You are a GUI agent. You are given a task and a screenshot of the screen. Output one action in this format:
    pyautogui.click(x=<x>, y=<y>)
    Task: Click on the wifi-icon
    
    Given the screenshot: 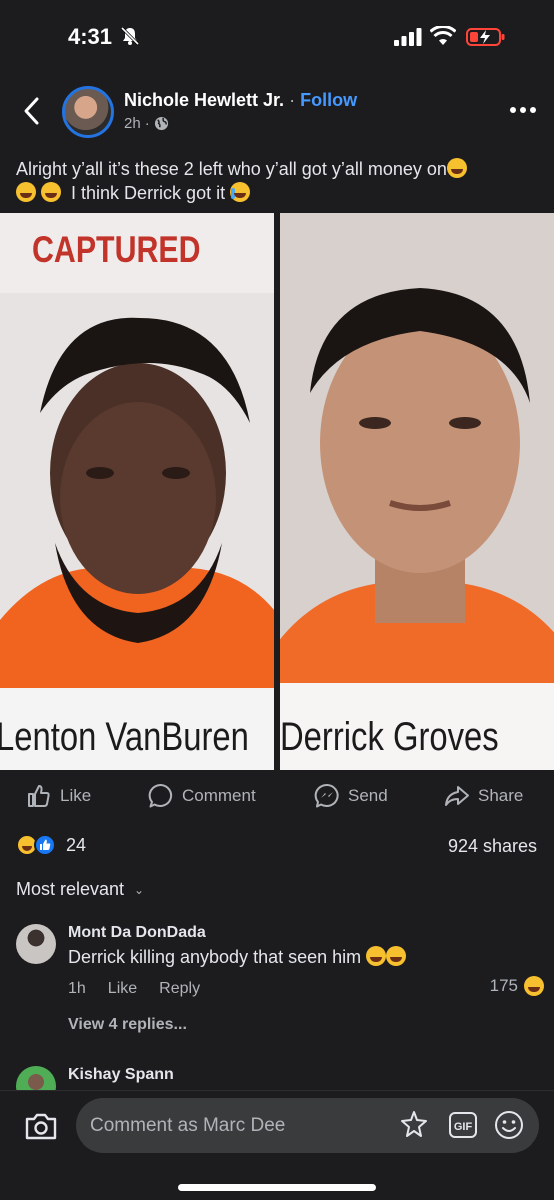 What is the action you would take?
    pyautogui.click(x=443, y=35)
    